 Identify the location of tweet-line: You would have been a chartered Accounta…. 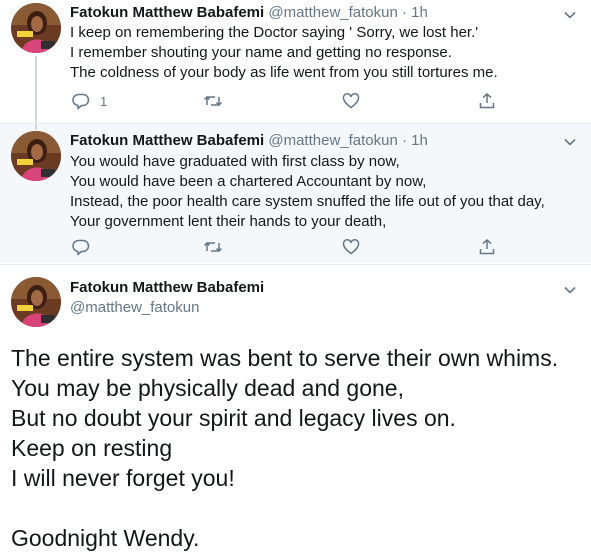
(248, 181).